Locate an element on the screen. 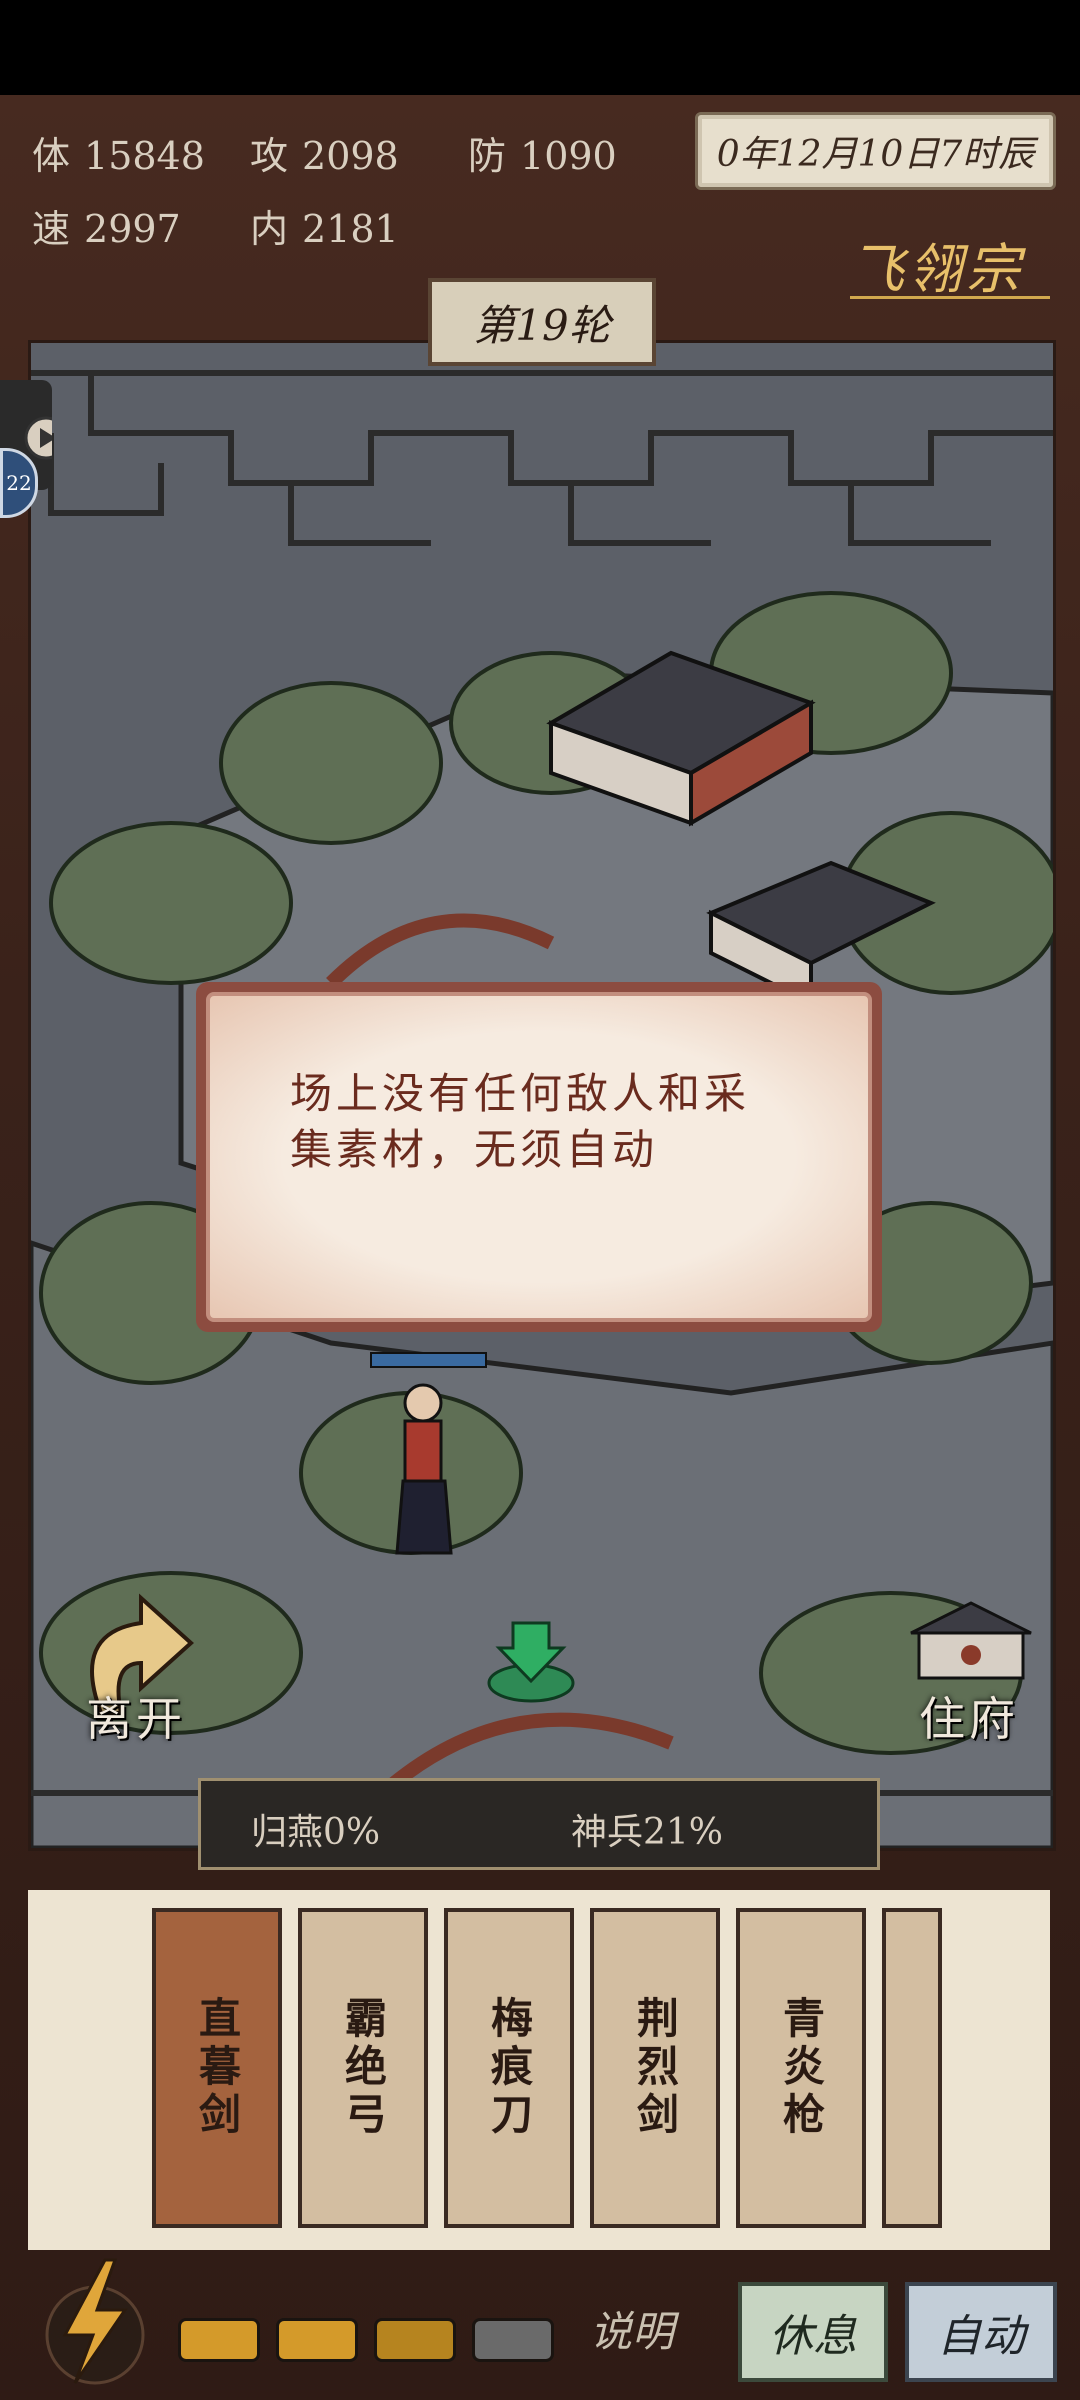  progress-panel: 归燕0% 神兵21% is located at coordinates (539, 1824).